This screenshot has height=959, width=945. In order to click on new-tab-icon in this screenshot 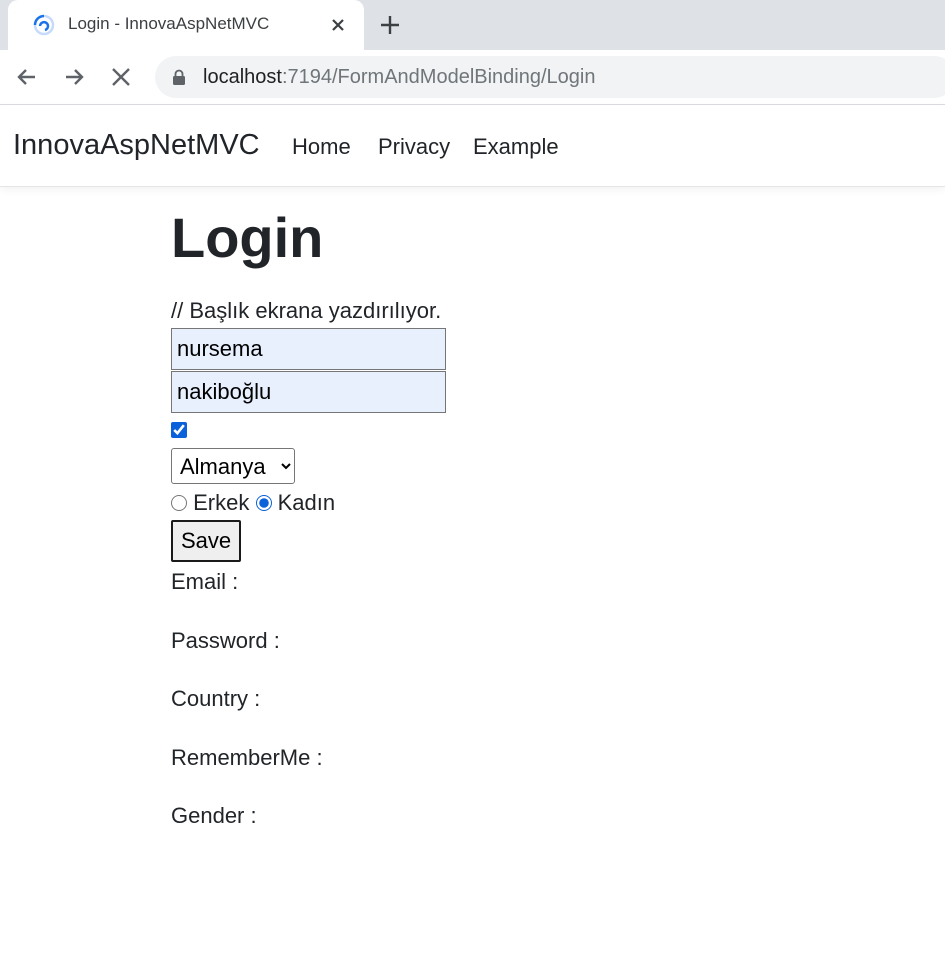, I will do `click(390, 25)`.